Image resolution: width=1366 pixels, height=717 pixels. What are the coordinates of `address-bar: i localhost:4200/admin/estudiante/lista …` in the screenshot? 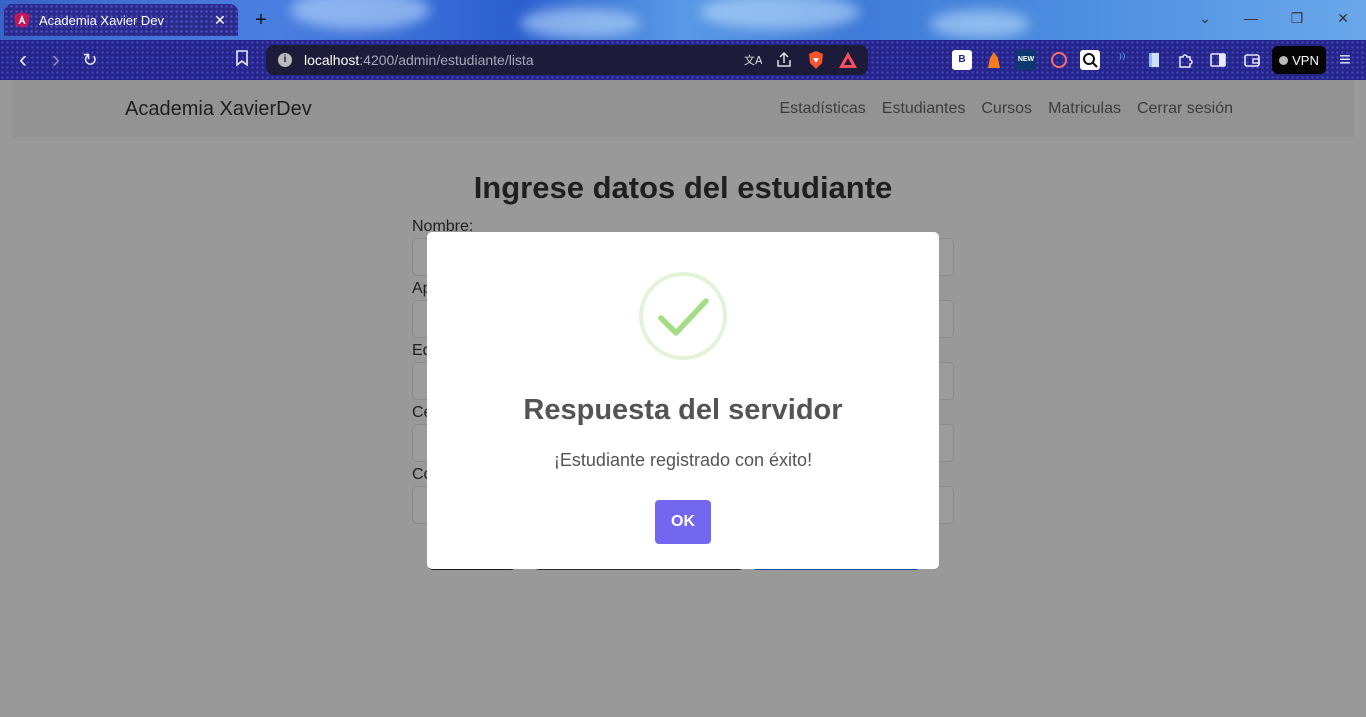 It's located at (567, 60).